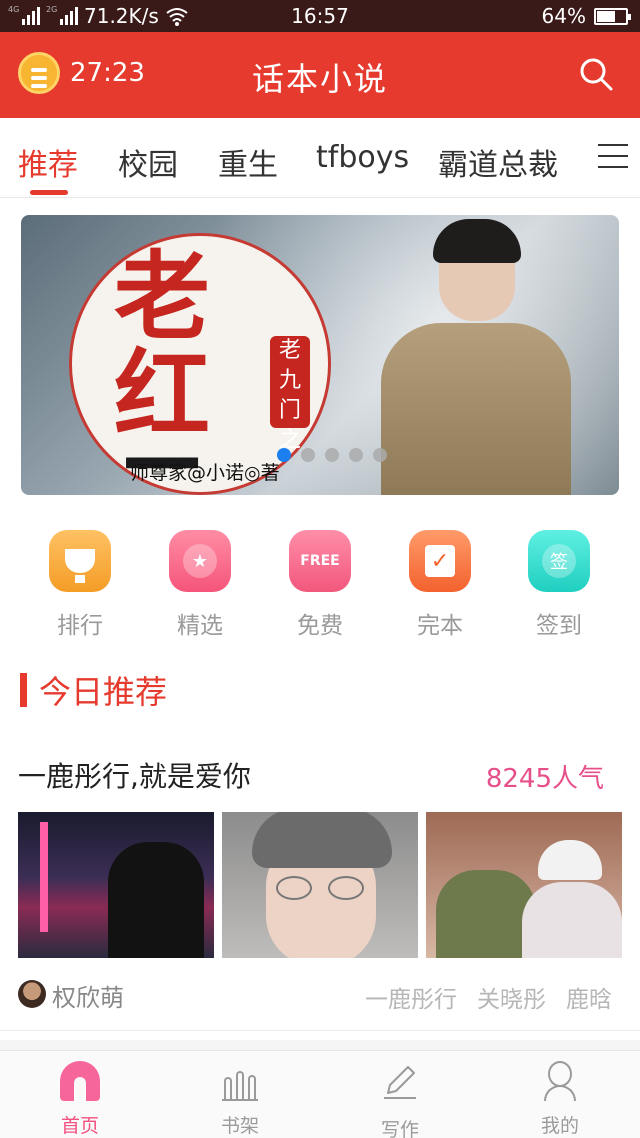  I want to click on nav-bookshelf: 书架, so click(240, 1099).